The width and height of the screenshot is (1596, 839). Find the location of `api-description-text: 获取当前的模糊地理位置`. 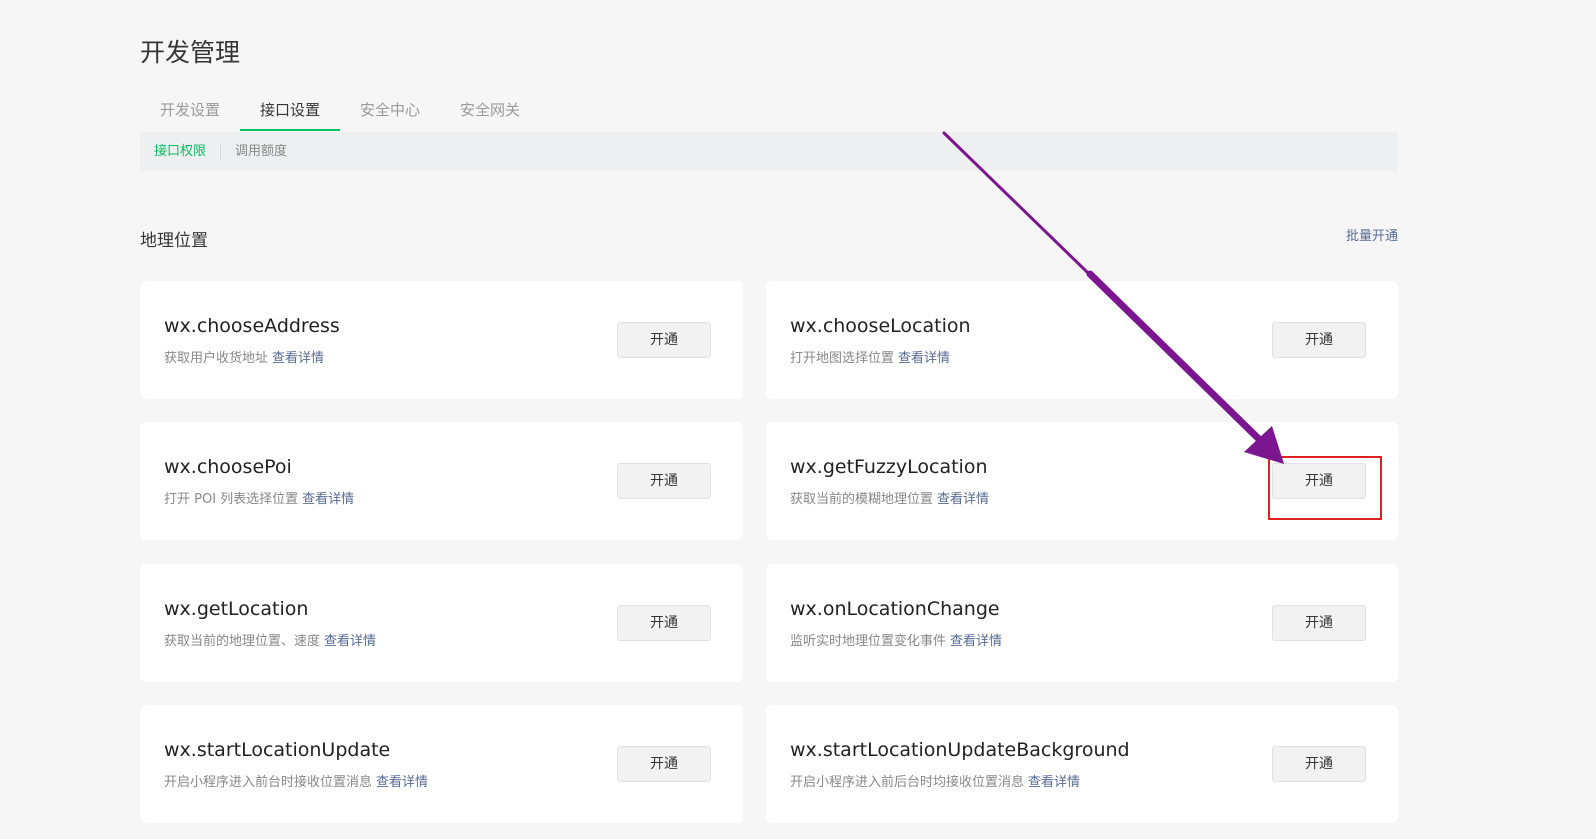

api-description-text: 获取当前的模糊地理位置 is located at coordinates (862, 499).